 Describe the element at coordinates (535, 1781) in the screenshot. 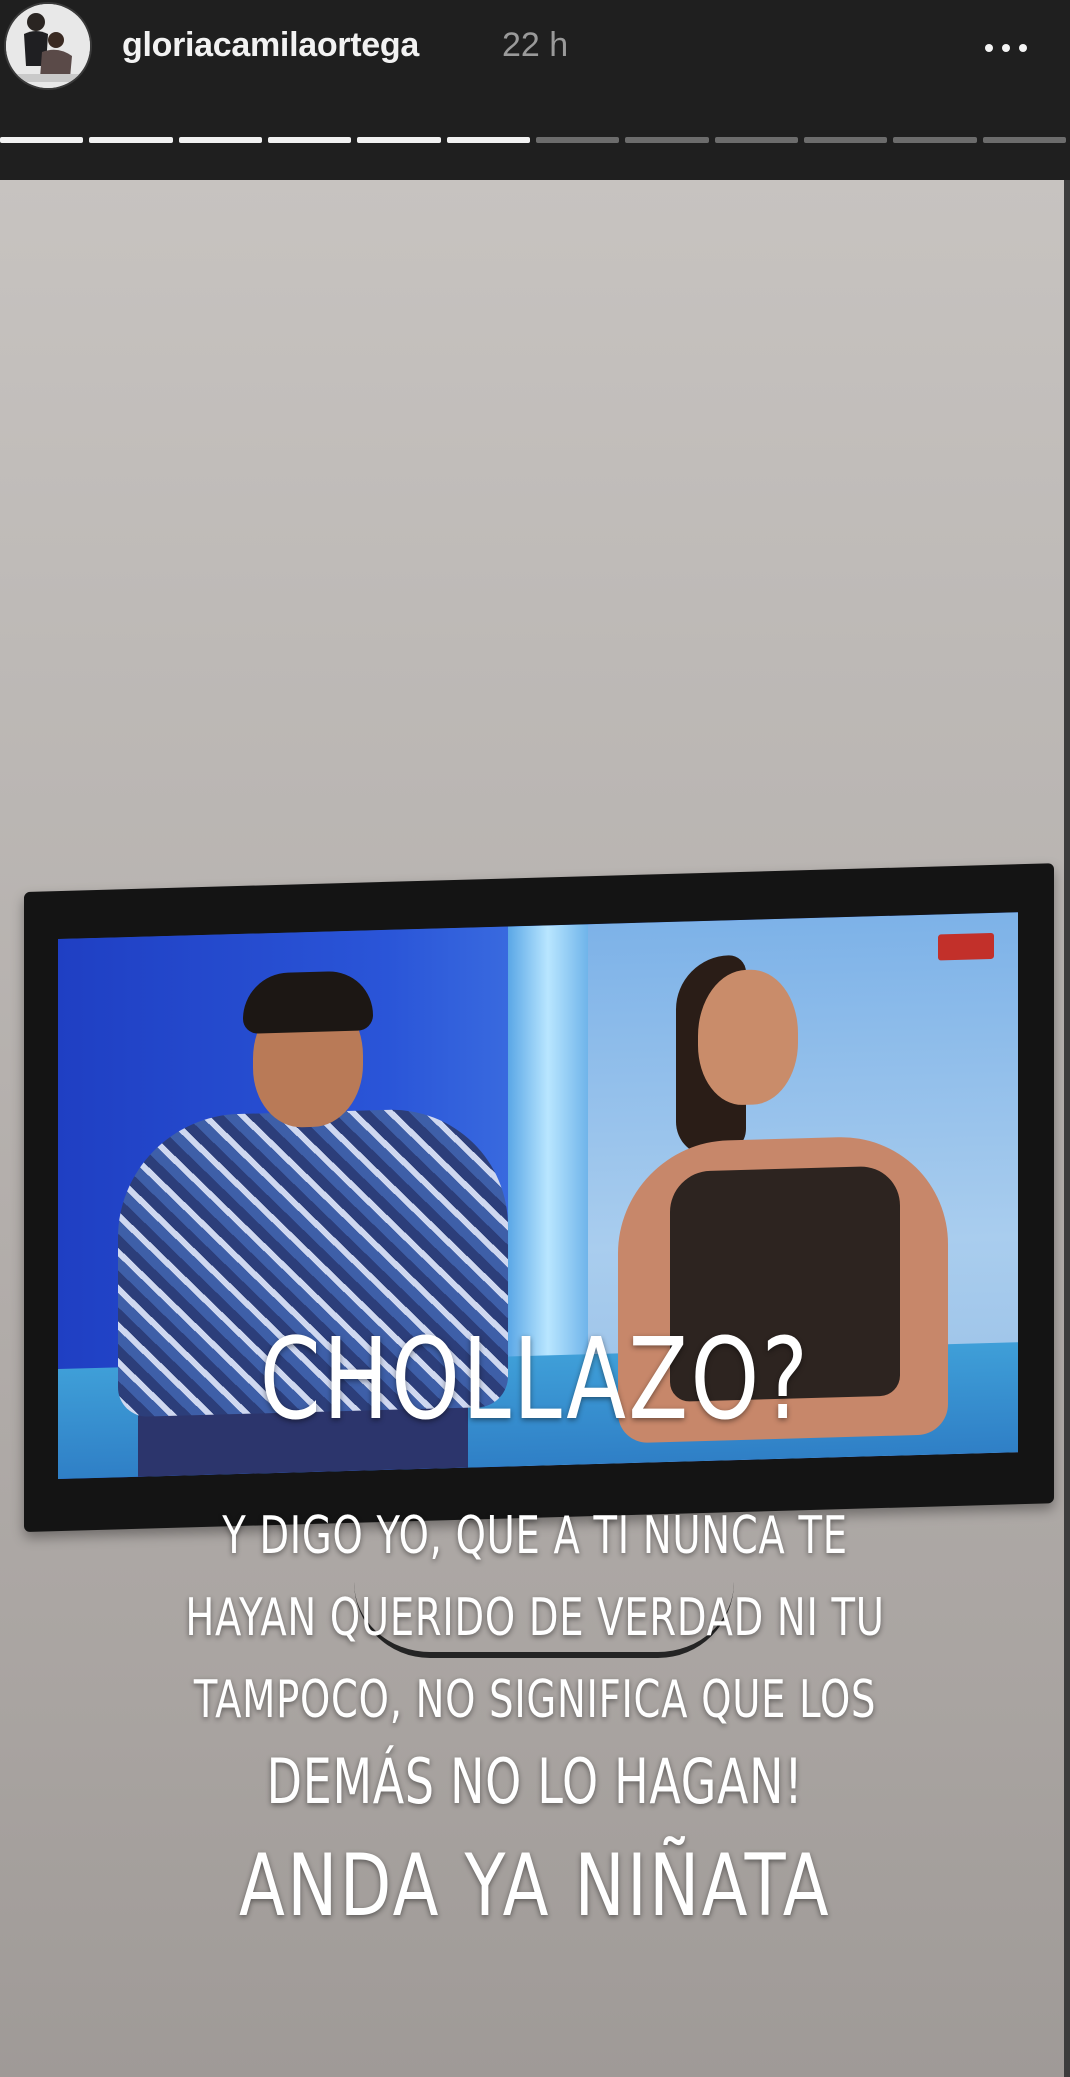

I see `message-line: DEMÁS NO LO HAGAN!` at that location.